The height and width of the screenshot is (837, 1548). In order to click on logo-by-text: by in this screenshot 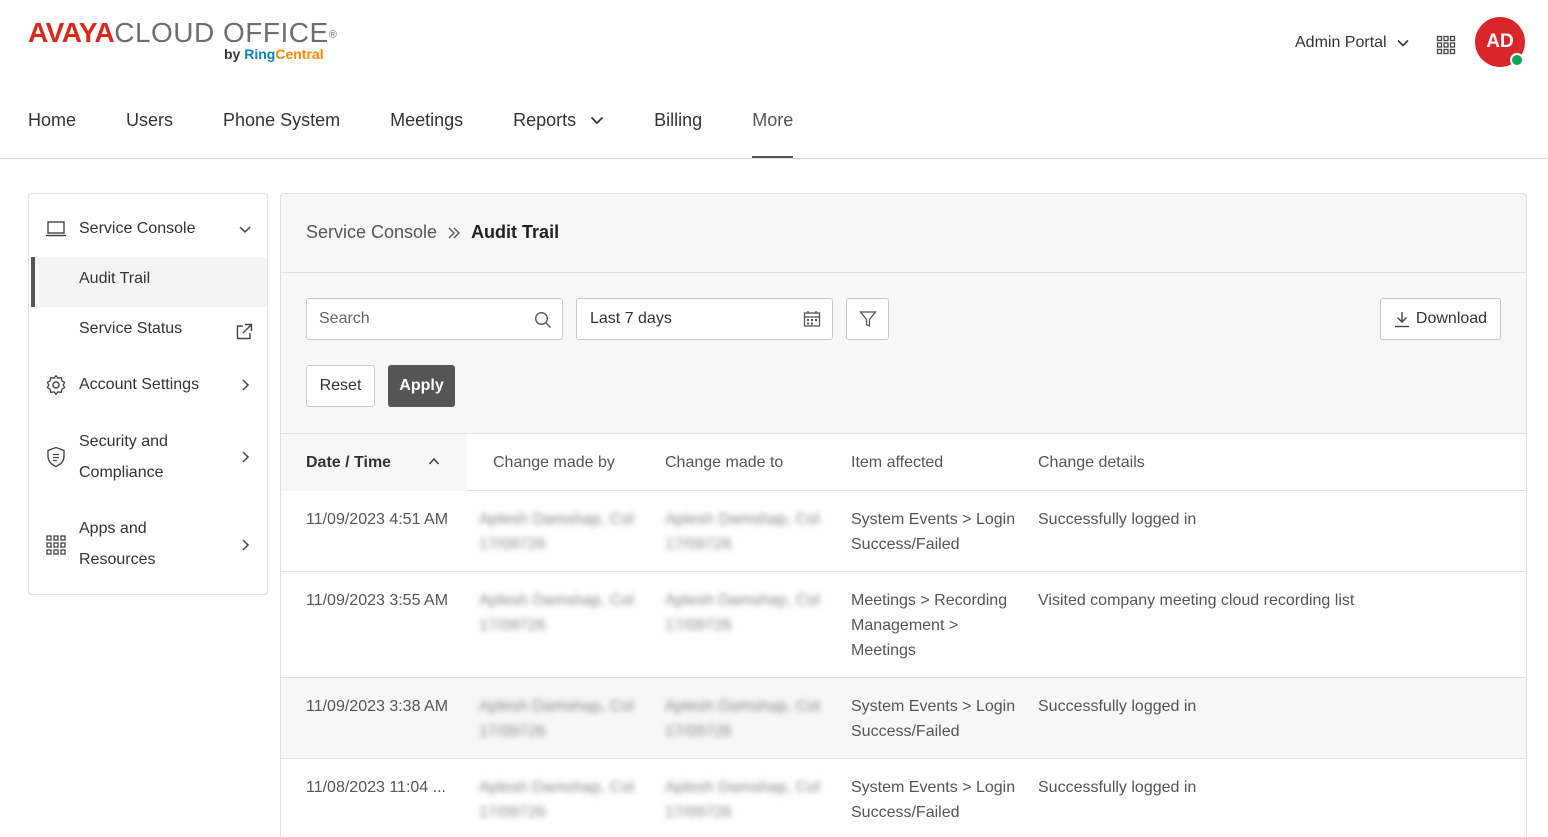, I will do `click(232, 54)`.